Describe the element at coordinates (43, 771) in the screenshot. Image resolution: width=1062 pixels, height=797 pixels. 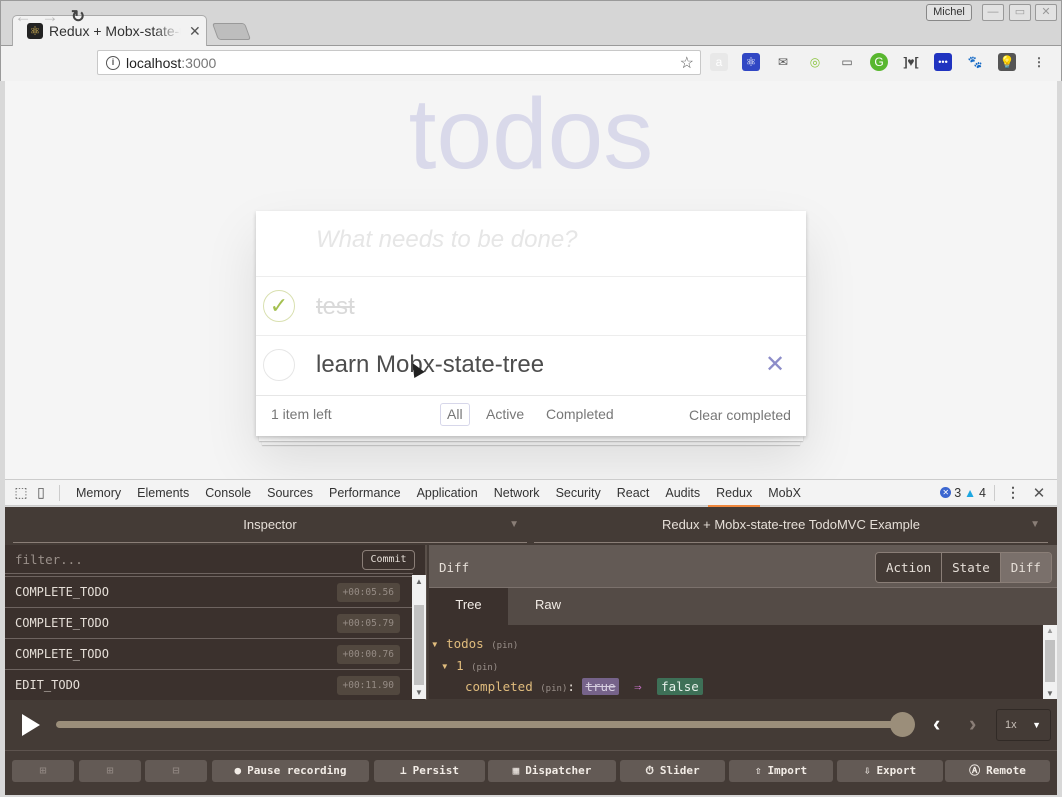
I see `dock-left-button: ⊞` at that location.